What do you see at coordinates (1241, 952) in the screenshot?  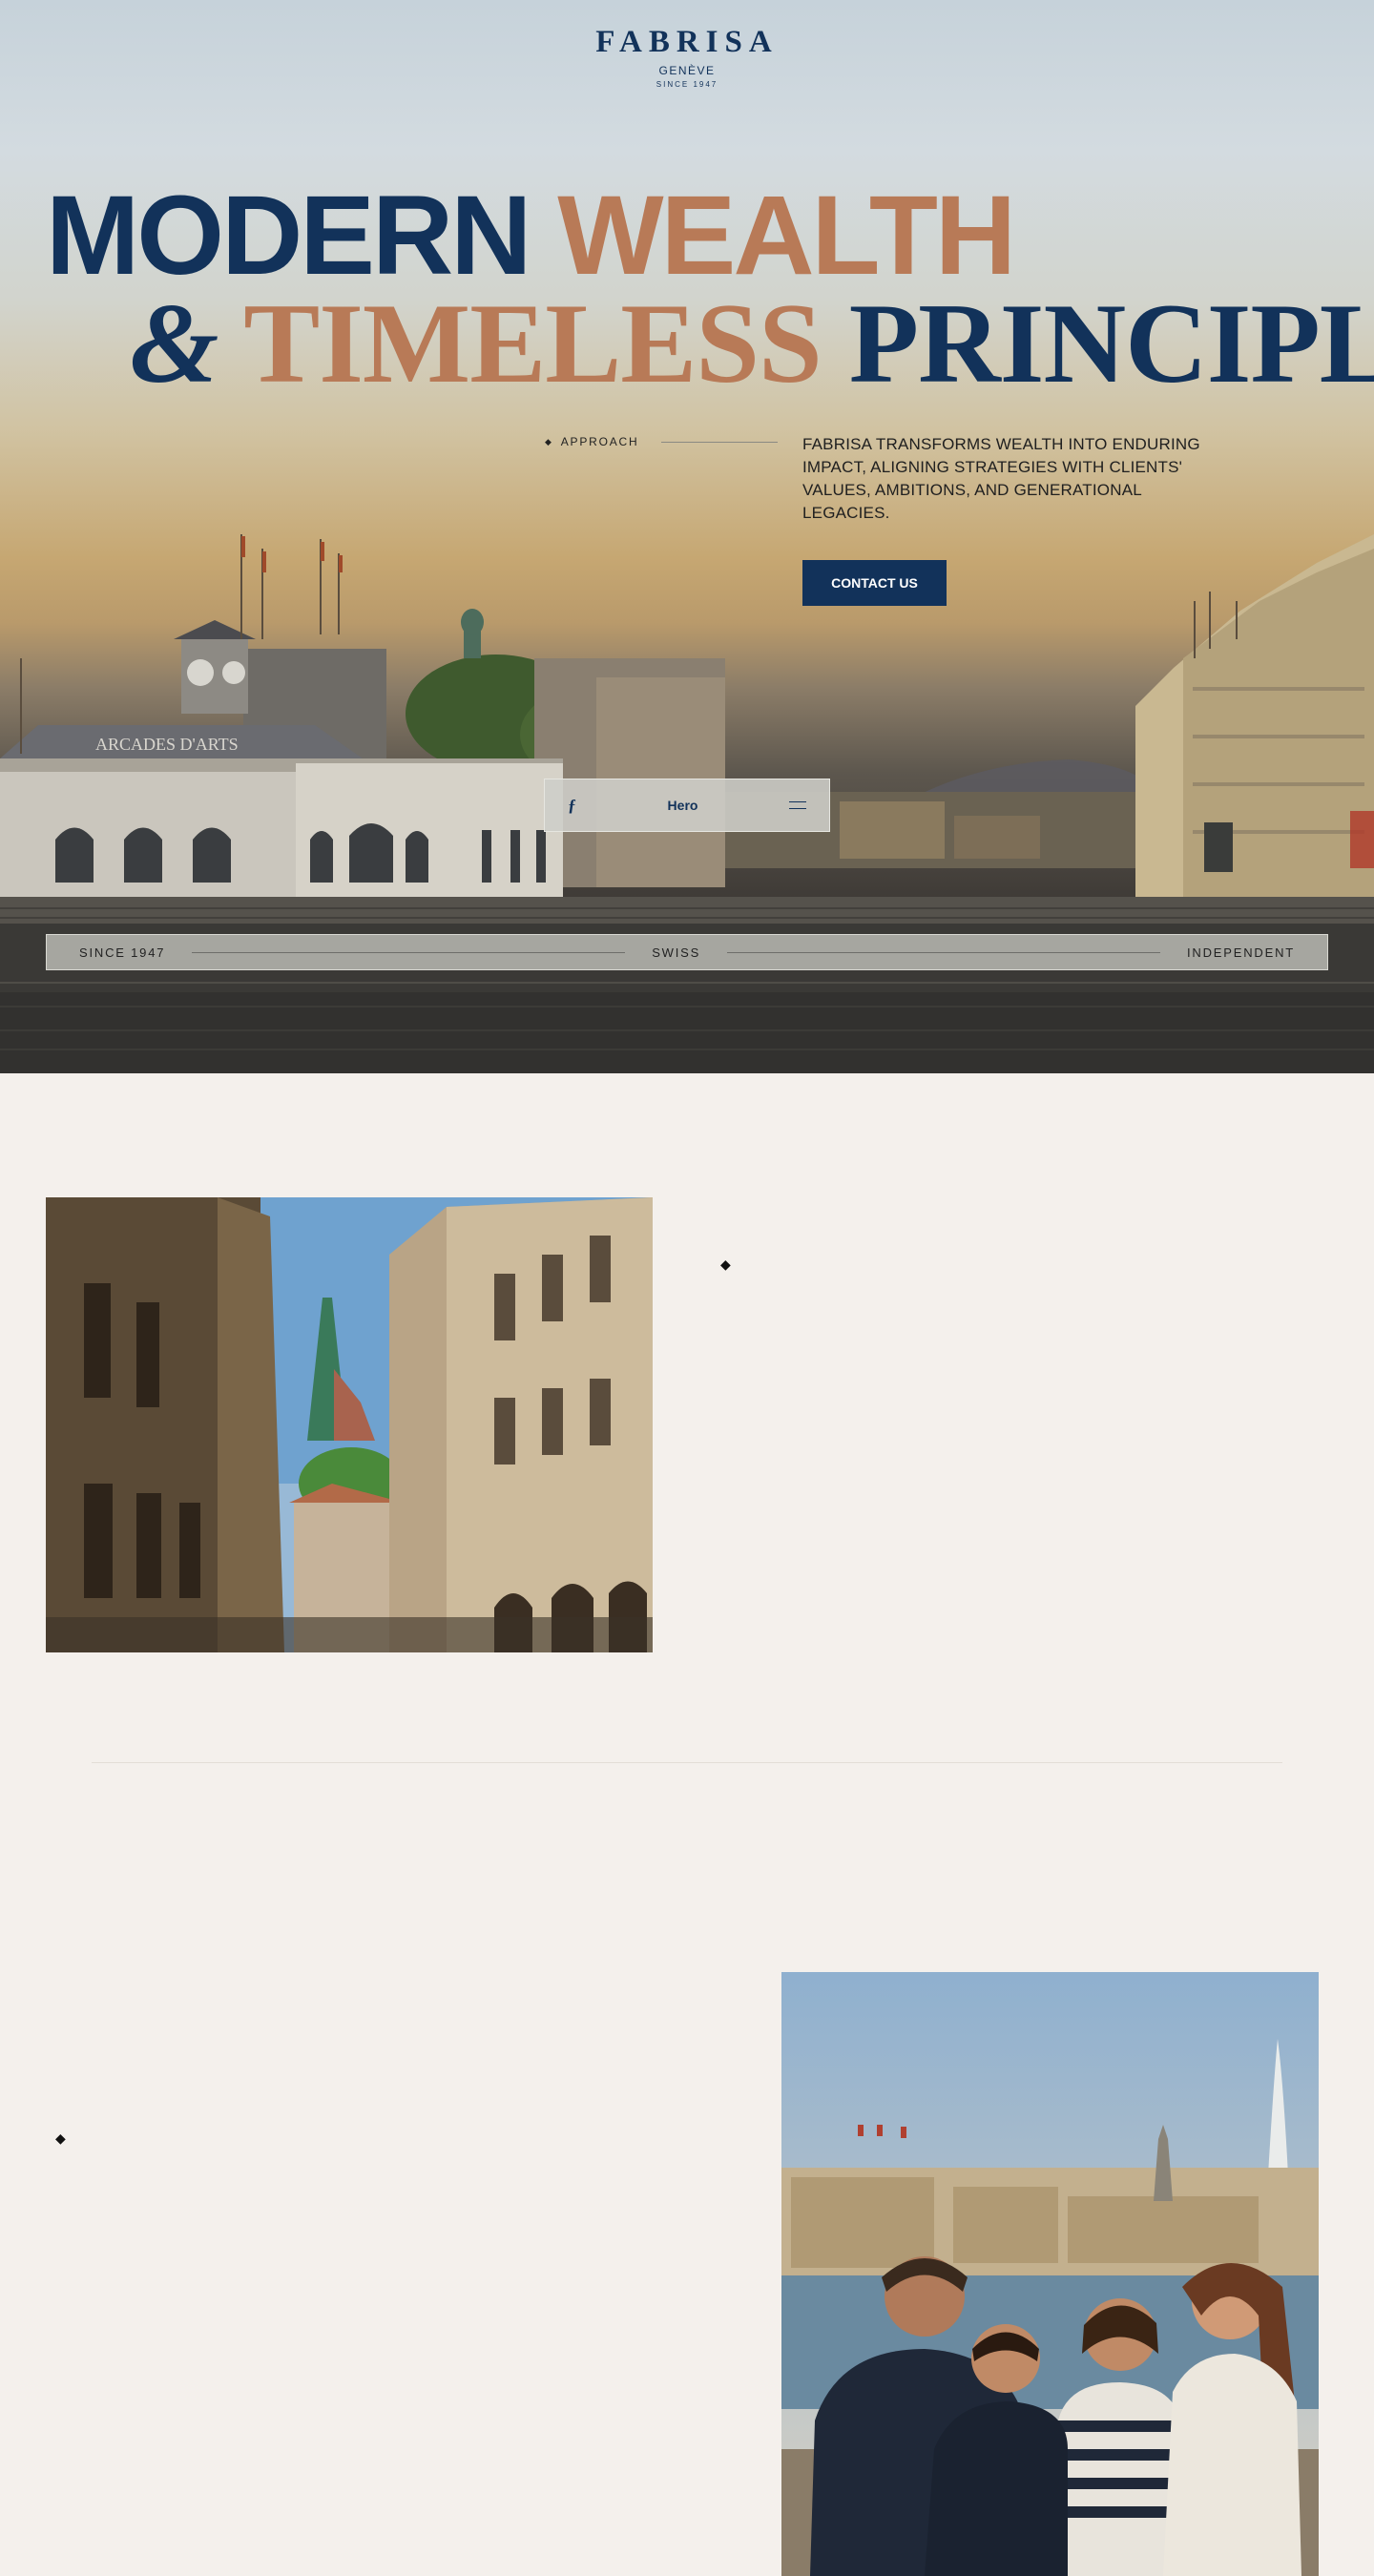 I see `strip-independent: INDEPENDENT` at bounding box center [1241, 952].